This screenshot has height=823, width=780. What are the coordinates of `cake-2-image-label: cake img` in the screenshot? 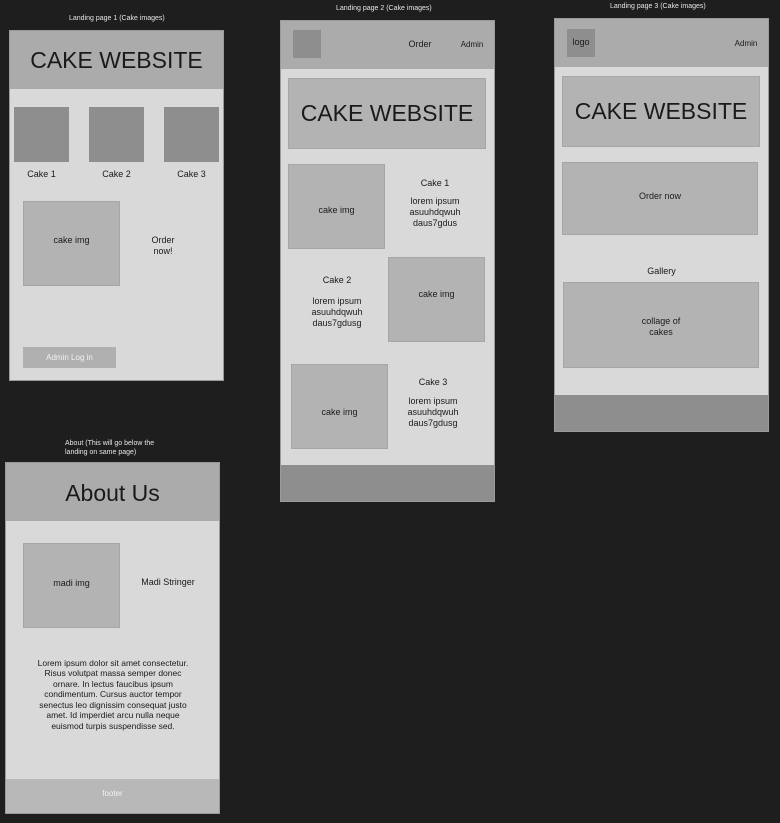 It's located at (436, 294).